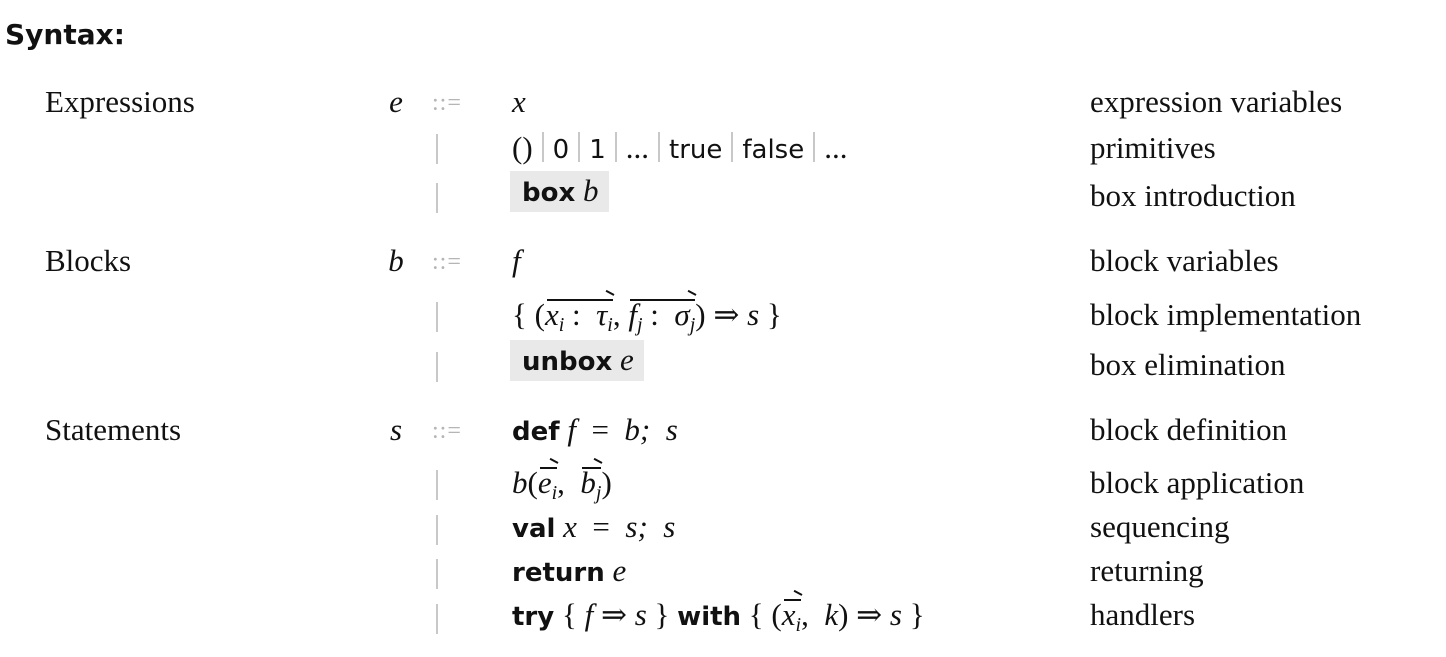 The height and width of the screenshot is (657, 1446). Describe the element at coordinates (696, 150) in the screenshot. I see `primitive-true: true` at that location.